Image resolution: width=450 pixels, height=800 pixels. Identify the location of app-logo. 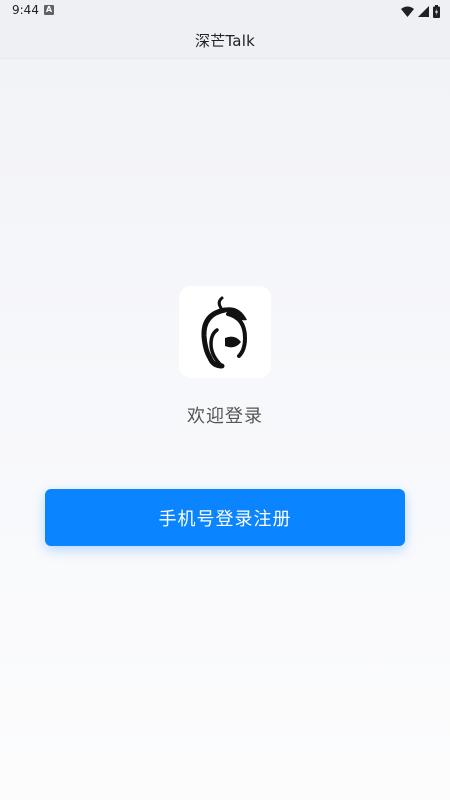
(225, 332).